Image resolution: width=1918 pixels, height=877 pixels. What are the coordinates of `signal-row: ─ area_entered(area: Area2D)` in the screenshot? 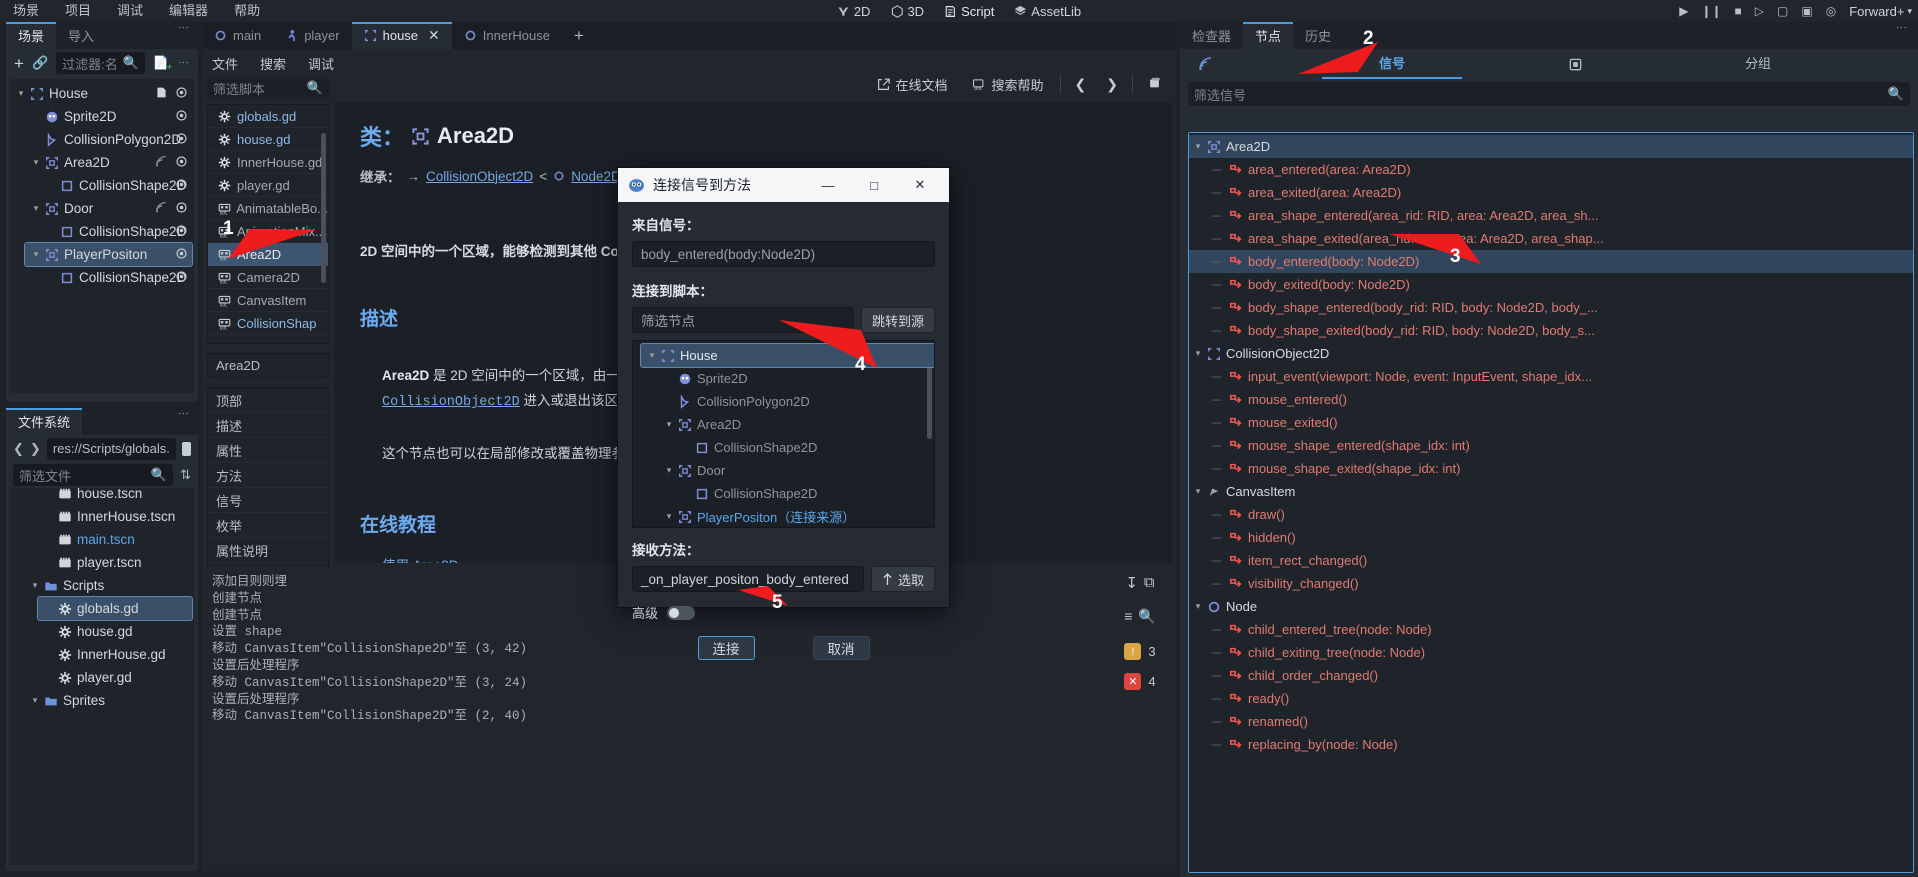 It's located at (1551, 169).